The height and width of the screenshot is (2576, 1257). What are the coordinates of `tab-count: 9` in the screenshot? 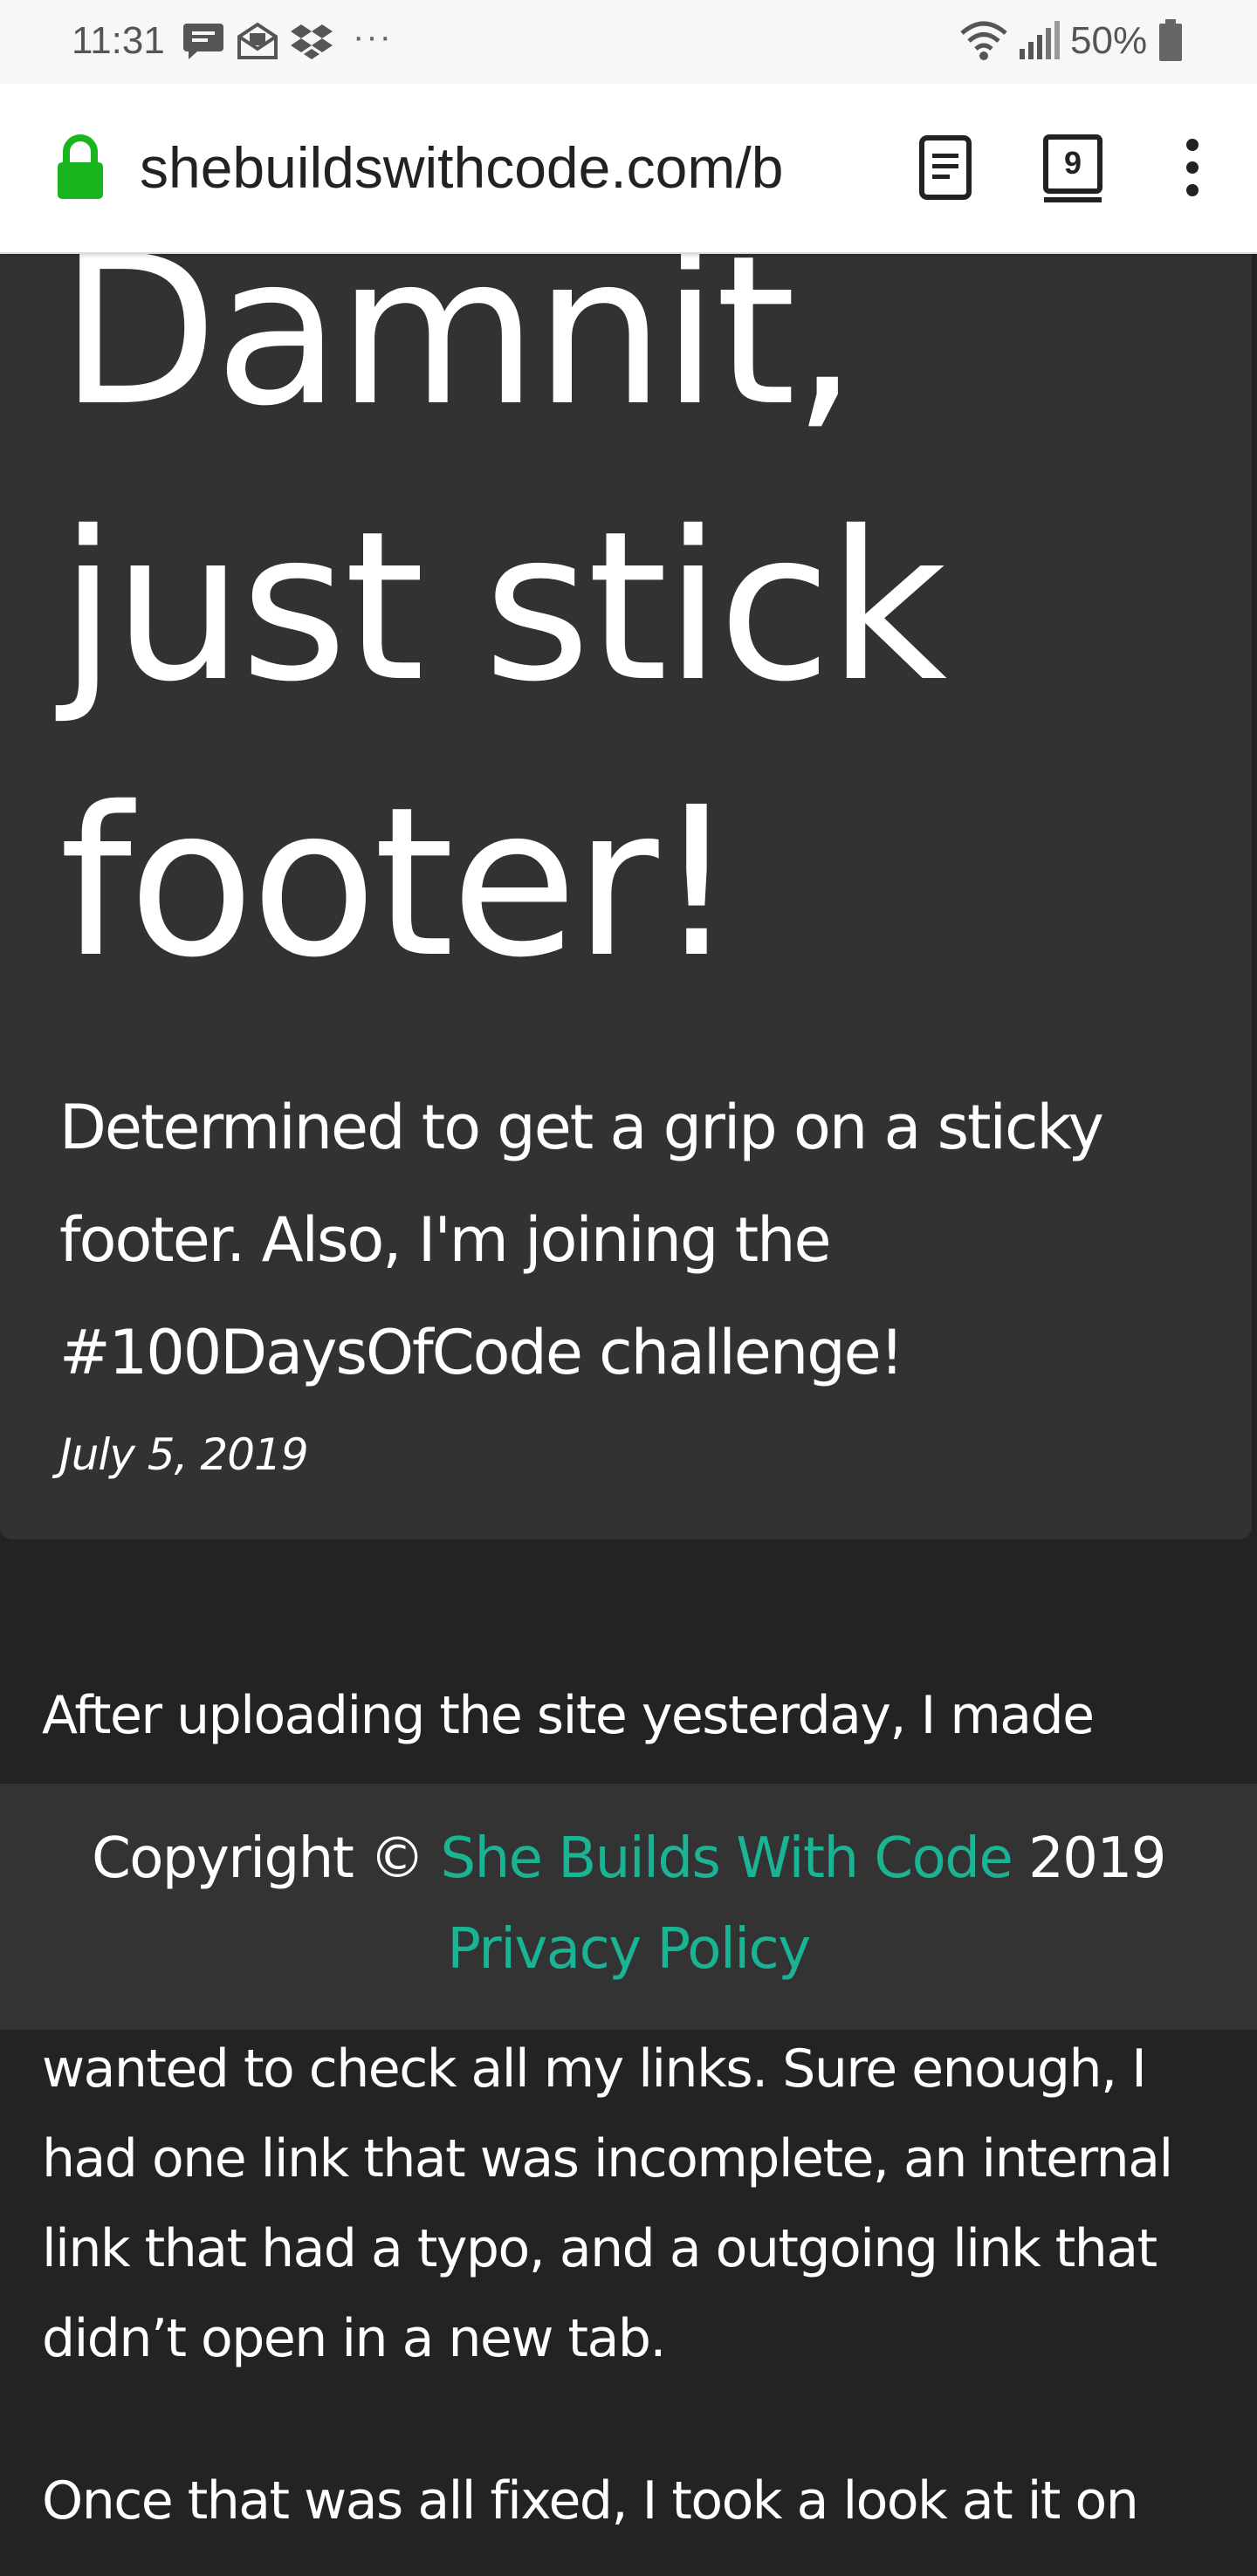 It's located at (1072, 163).